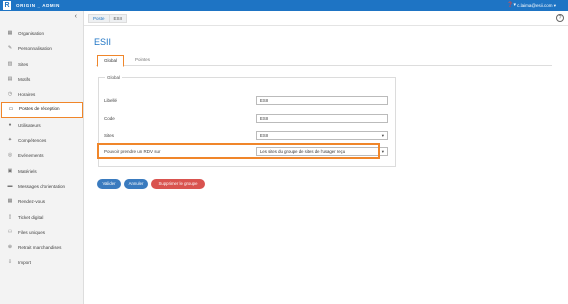 Image resolution: width=568 pixels, height=304 pixels. Describe the element at coordinates (10, 48) in the screenshot. I see `brush-icon: ✎` at that location.